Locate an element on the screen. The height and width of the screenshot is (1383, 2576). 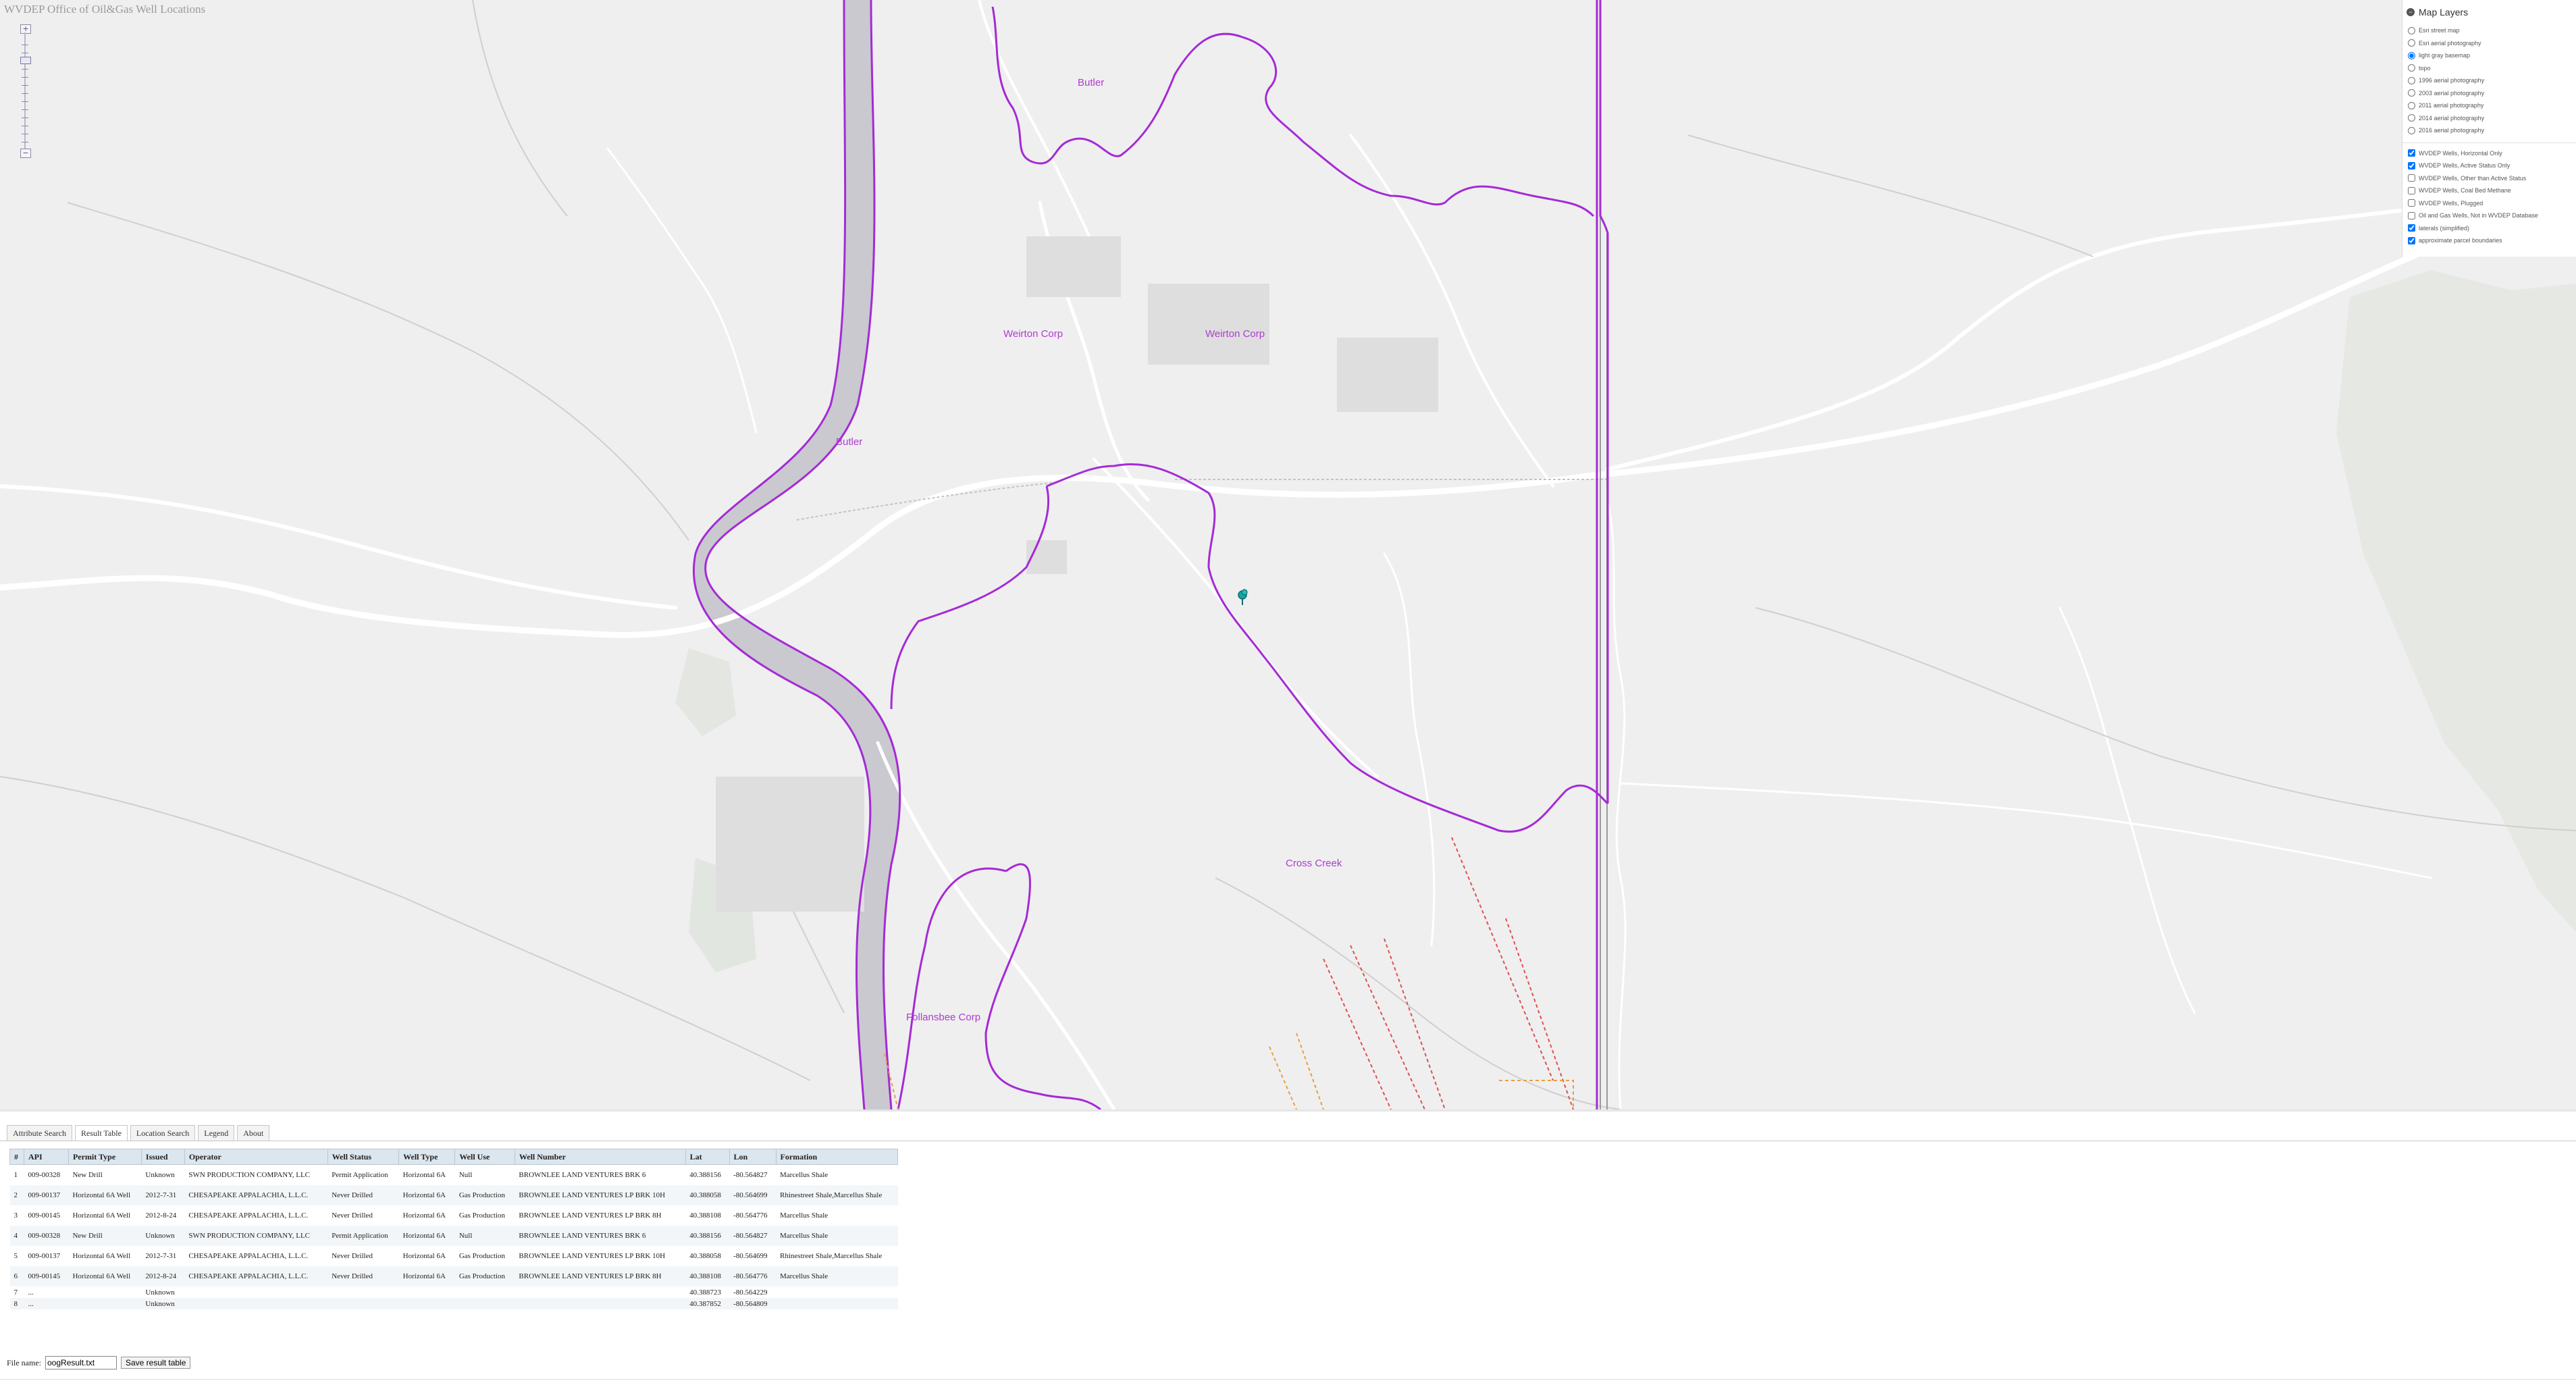
map-label-butler-river: Butler is located at coordinates (850, 442).